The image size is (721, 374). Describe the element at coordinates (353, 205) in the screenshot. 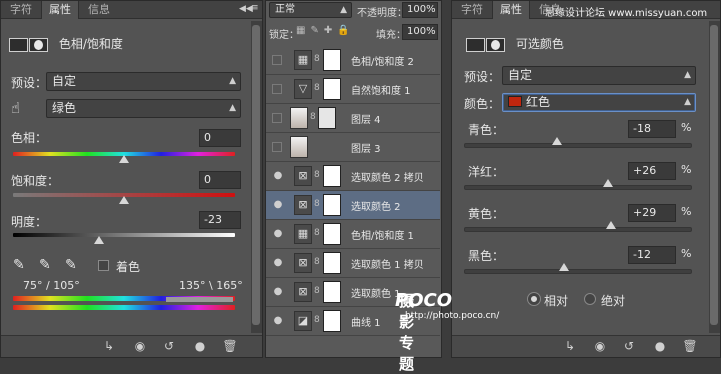

I see `layer-row: ● ⊠ 8 选取颜色 2` at that location.